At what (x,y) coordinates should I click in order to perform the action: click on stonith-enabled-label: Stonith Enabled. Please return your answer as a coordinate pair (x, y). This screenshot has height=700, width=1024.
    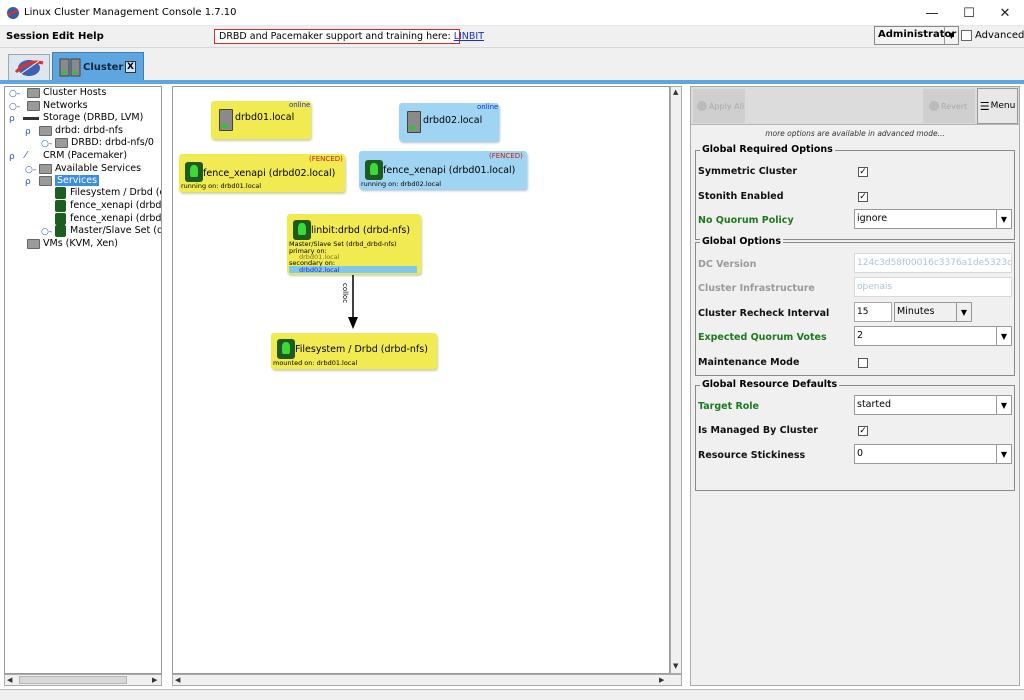
    Looking at the image, I should click on (741, 196).